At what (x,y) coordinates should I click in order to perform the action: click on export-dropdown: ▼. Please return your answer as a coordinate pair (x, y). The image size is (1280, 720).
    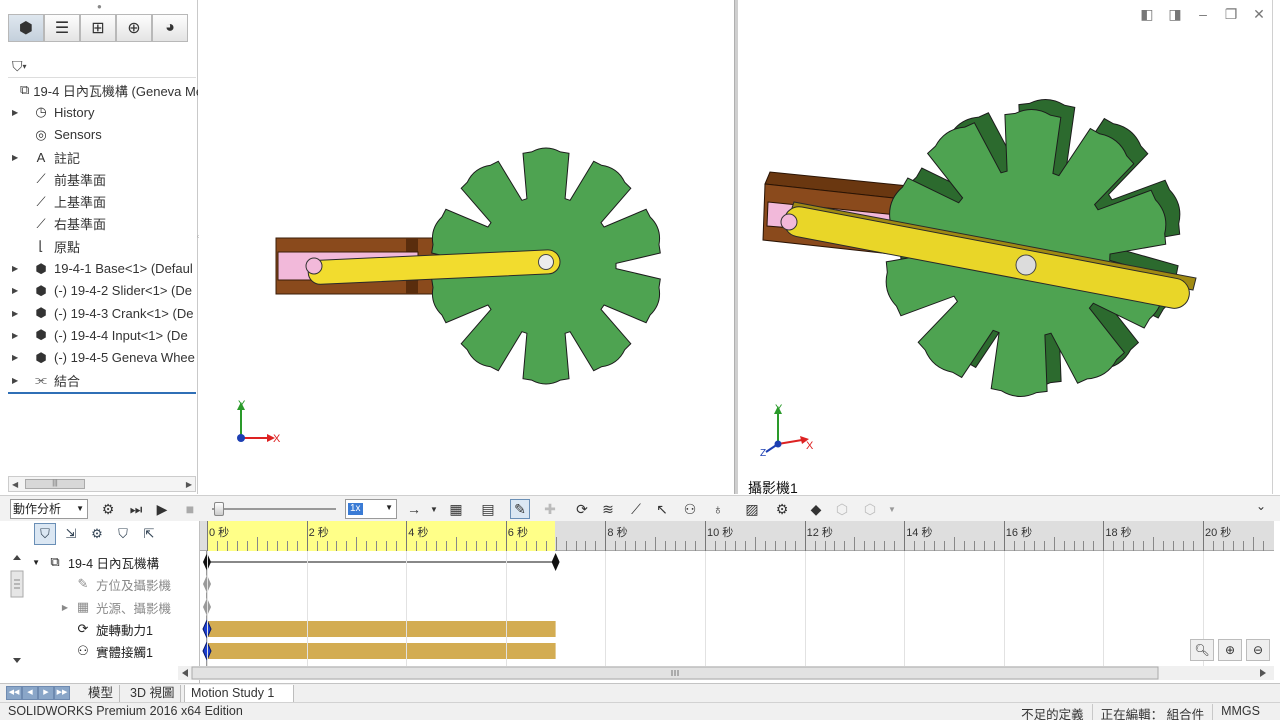
    Looking at the image, I should click on (892, 509).